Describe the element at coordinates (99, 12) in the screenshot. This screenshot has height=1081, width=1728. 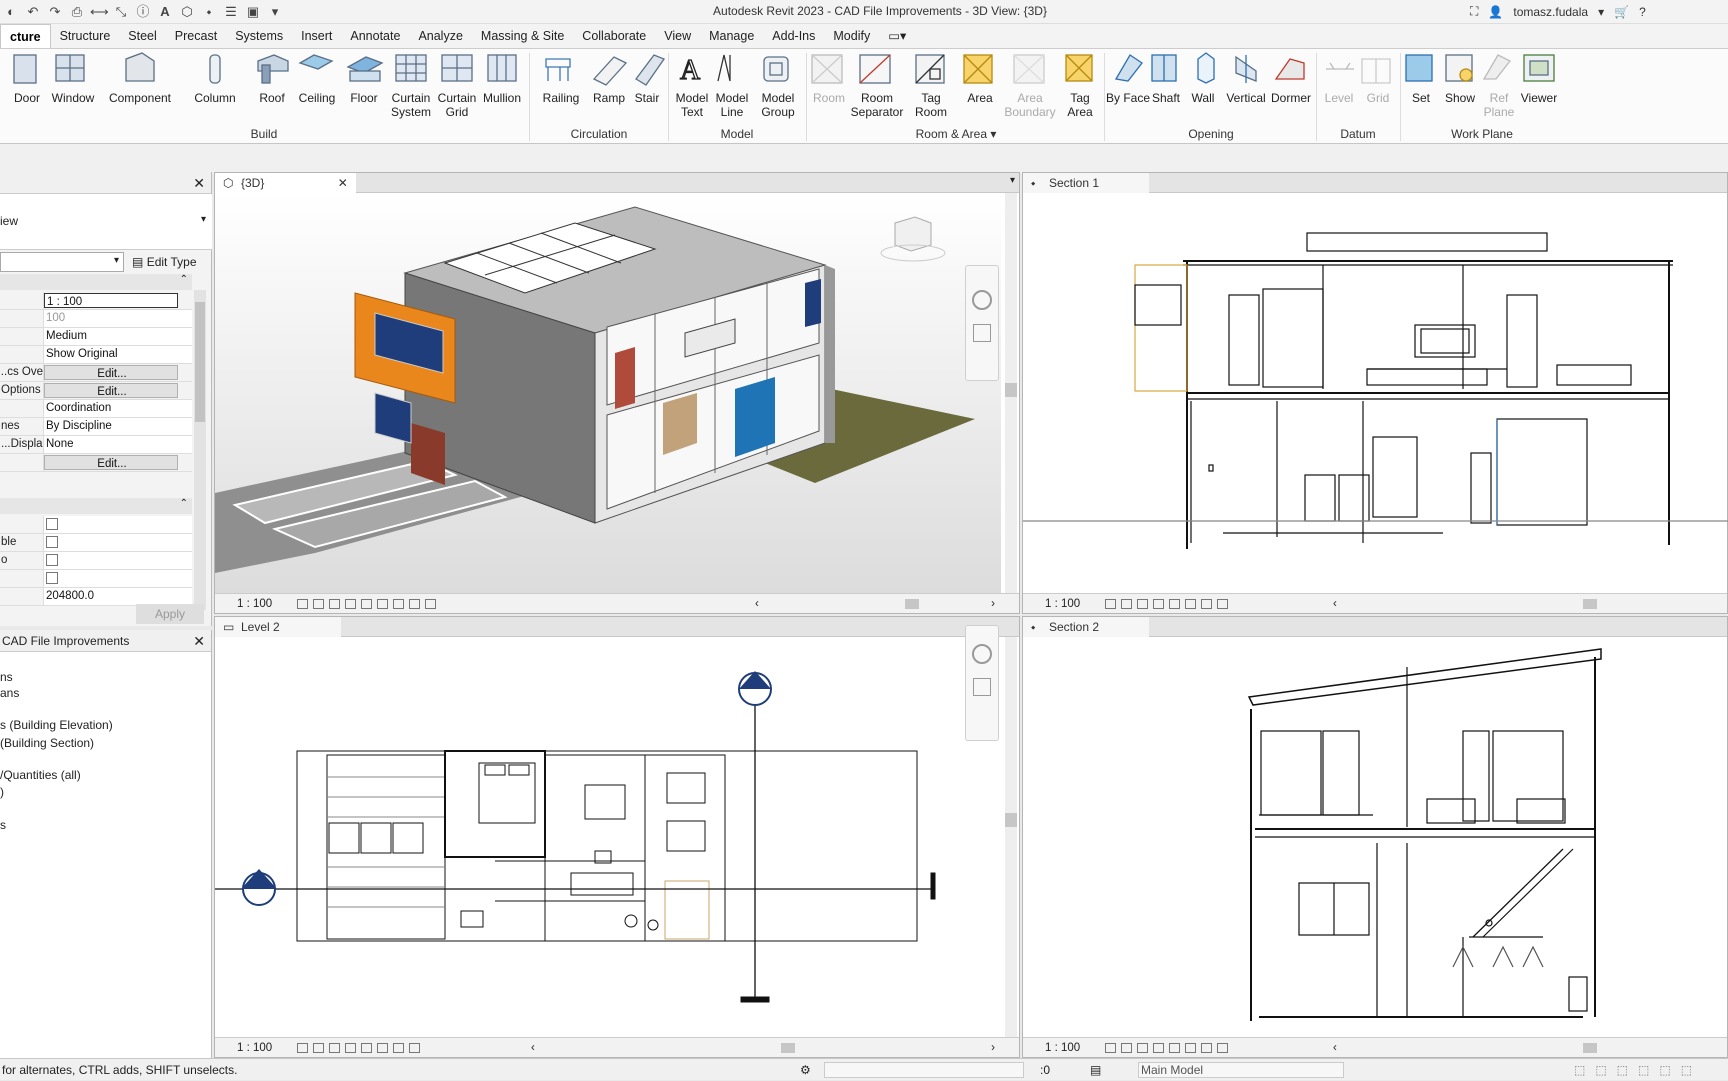
I see `measure-icon: ⟷` at that location.